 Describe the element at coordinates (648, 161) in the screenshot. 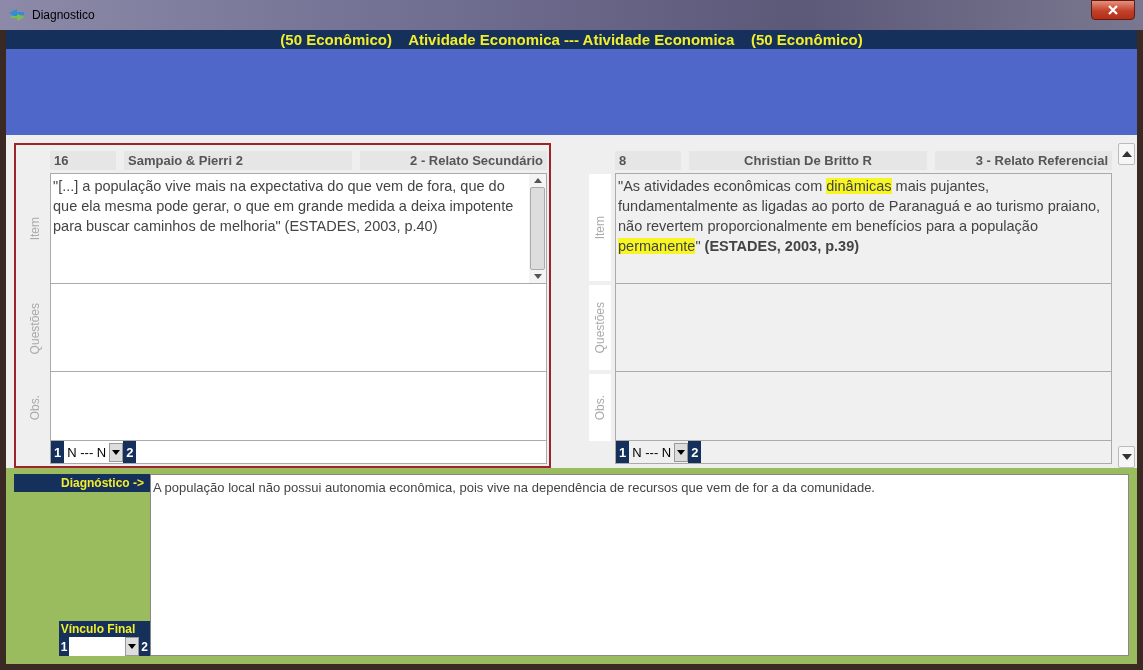

I see `record-number: 8` at that location.